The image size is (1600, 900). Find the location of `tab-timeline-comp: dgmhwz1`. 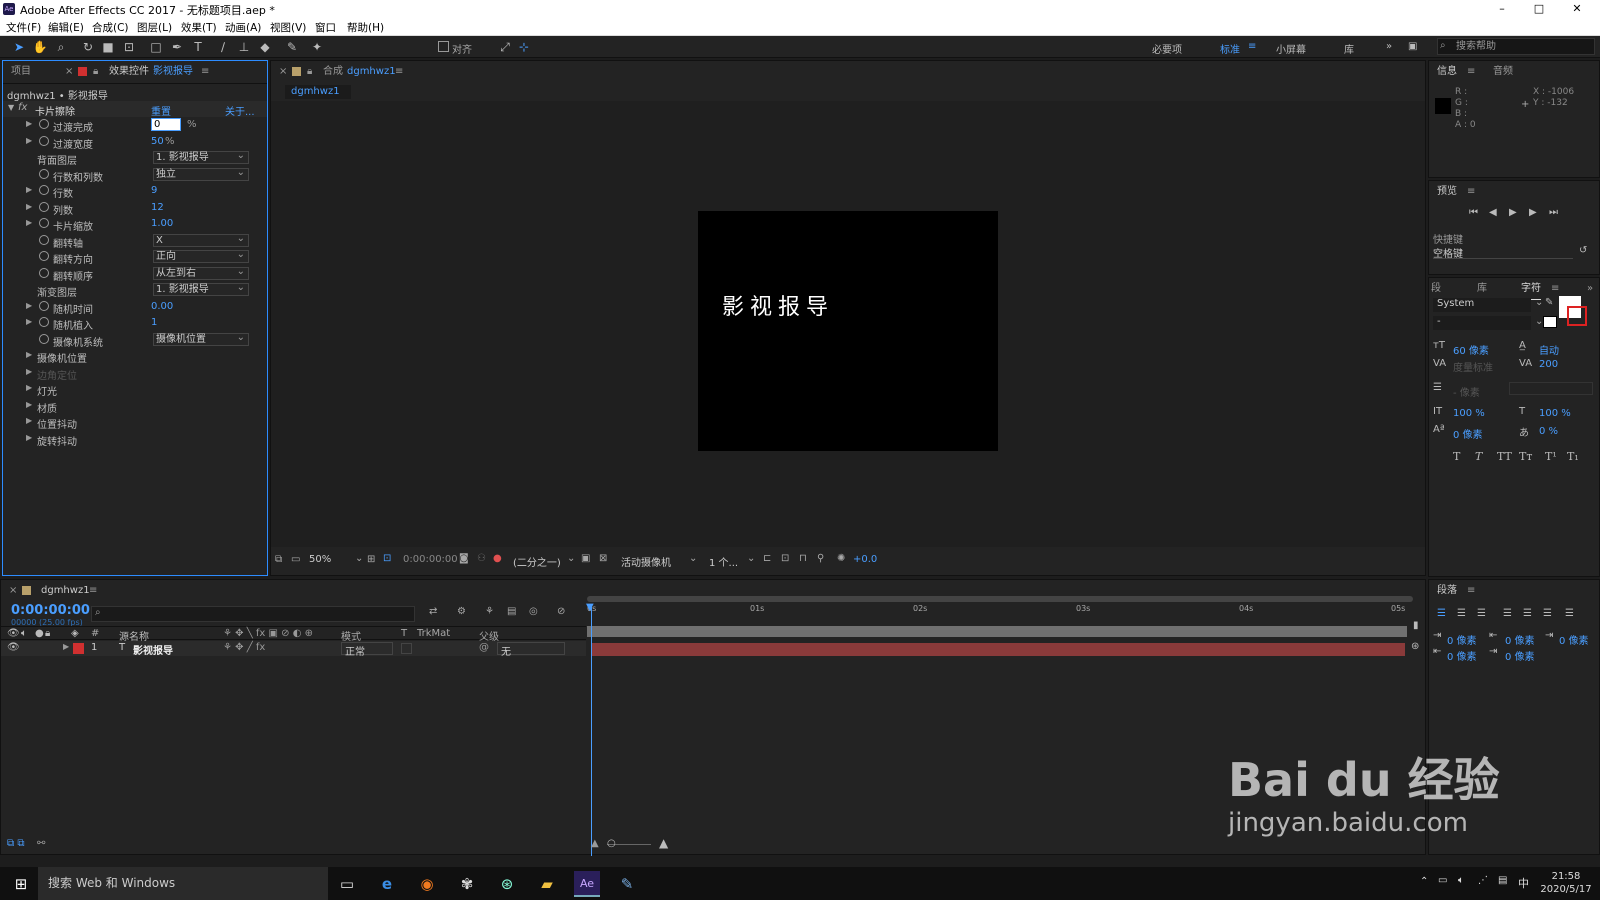

tab-timeline-comp: dgmhwz1 is located at coordinates (65, 591).